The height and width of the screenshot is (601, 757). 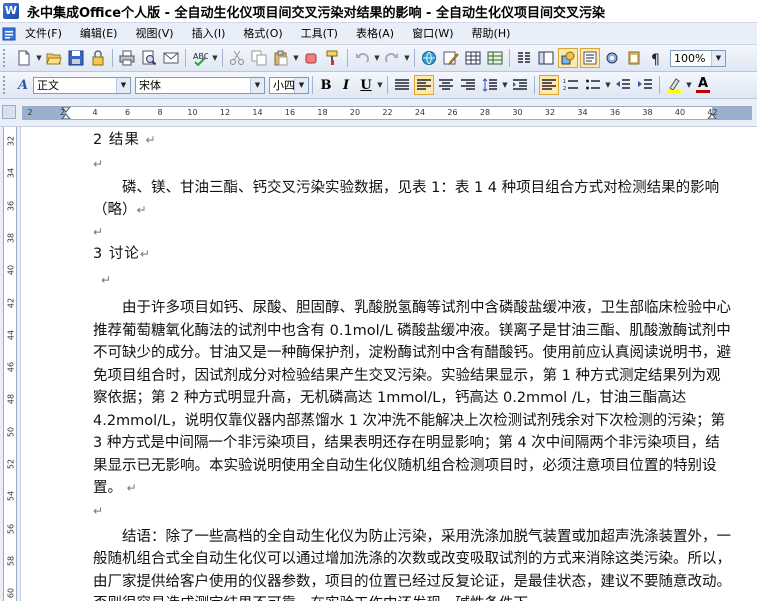 What do you see at coordinates (200, 58) in the screenshot?
I see `spell-check-icon: ABC` at bounding box center [200, 58].